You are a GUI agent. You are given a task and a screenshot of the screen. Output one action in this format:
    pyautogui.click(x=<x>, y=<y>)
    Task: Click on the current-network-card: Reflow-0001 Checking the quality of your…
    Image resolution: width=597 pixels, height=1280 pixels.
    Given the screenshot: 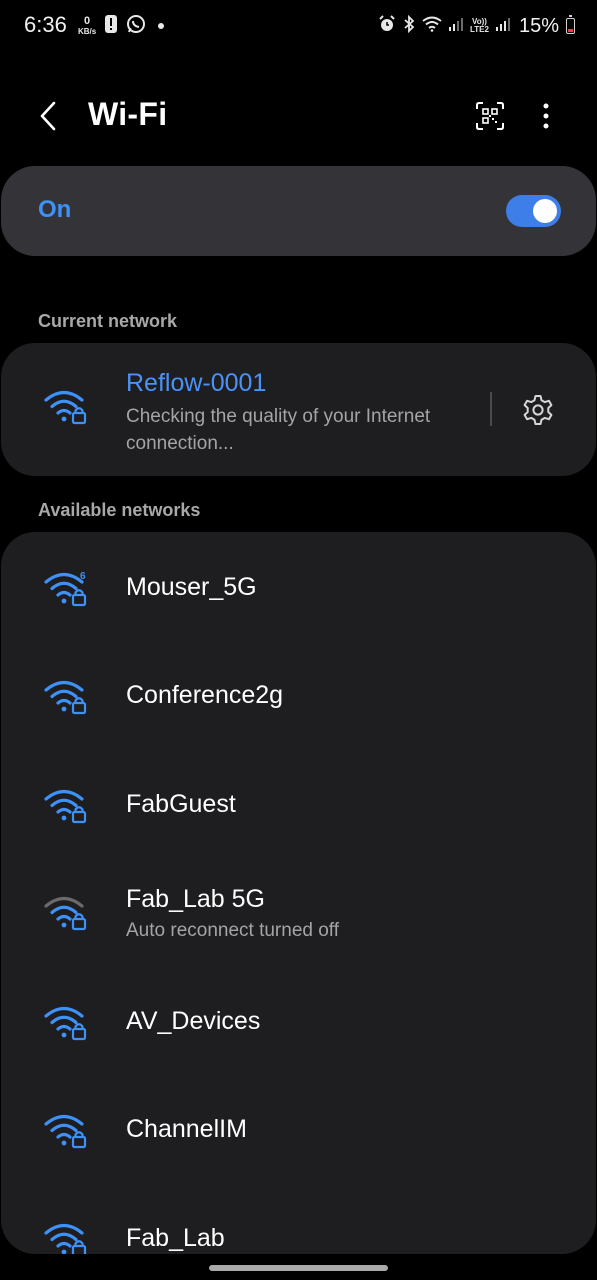 What is the action you would take?
    pyautogui.click(x=298, y=409)
    